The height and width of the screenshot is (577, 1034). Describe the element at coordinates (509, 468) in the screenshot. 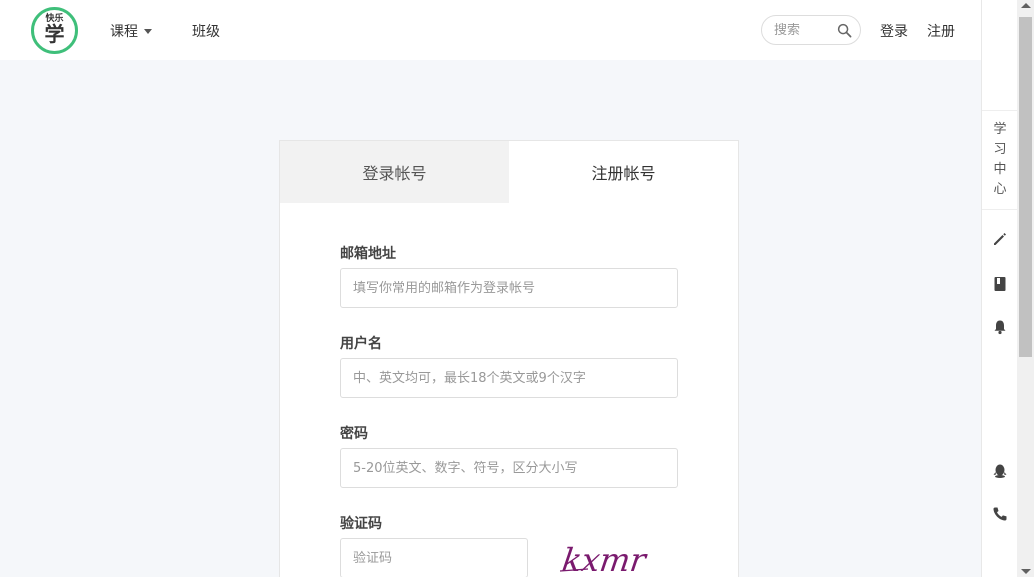

I see `password-field` at that location.